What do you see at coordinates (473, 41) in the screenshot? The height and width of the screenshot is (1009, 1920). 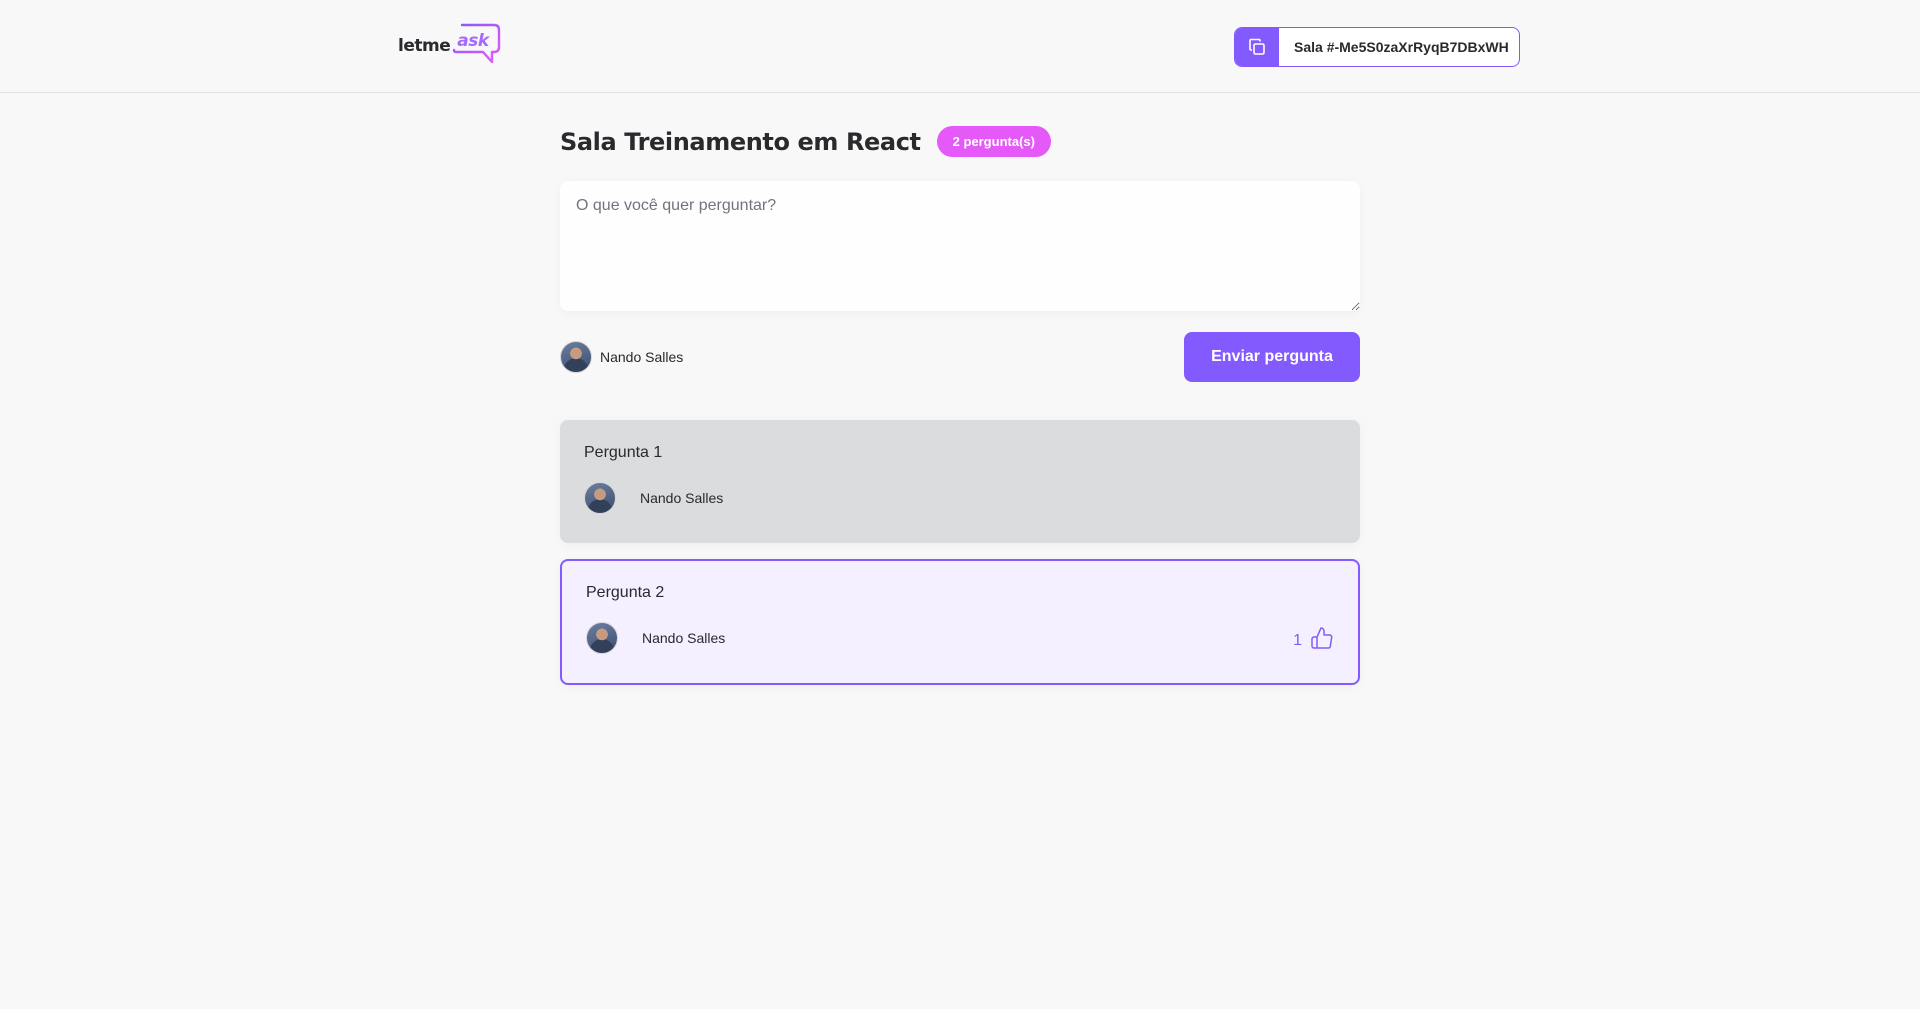 I see `logo-accent: ask` at bounding box center [473, 41].